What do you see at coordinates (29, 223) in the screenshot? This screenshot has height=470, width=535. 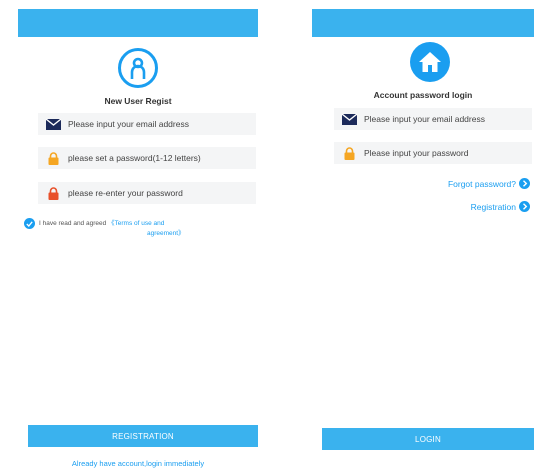 I see `check-icon` at bounding box center [29, 223].